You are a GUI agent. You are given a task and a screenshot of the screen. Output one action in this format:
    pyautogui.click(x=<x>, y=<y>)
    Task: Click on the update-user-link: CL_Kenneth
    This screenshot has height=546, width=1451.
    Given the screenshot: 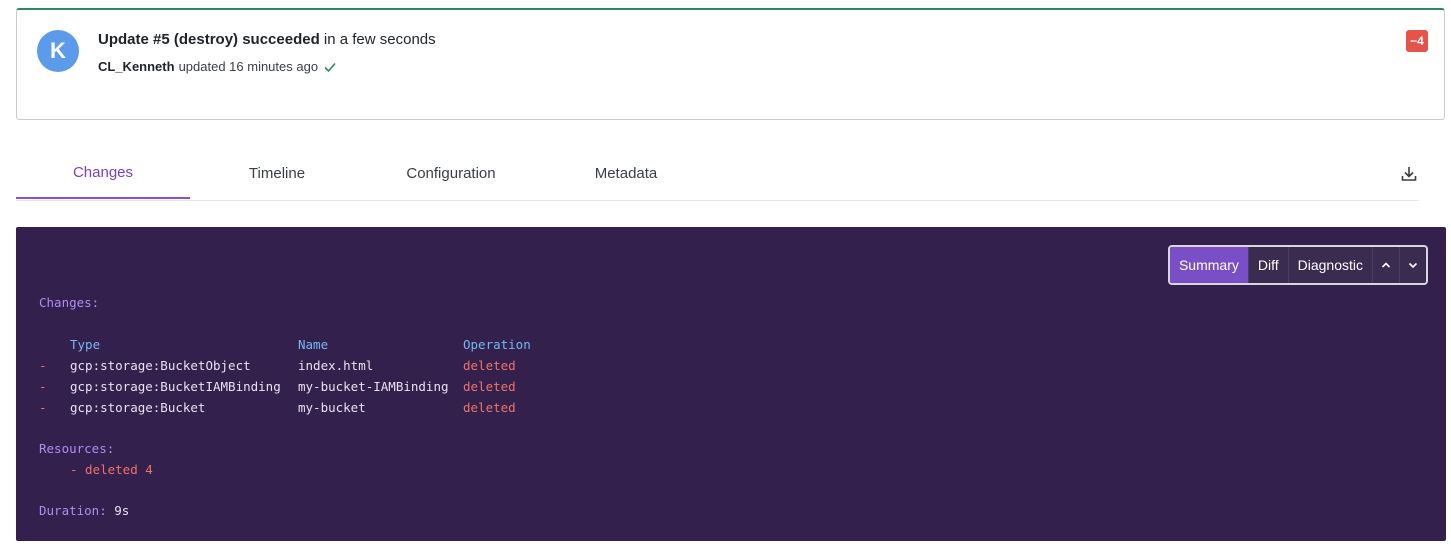 What is the action you would take?
    pyautogui.click(x=136, y=66)
    